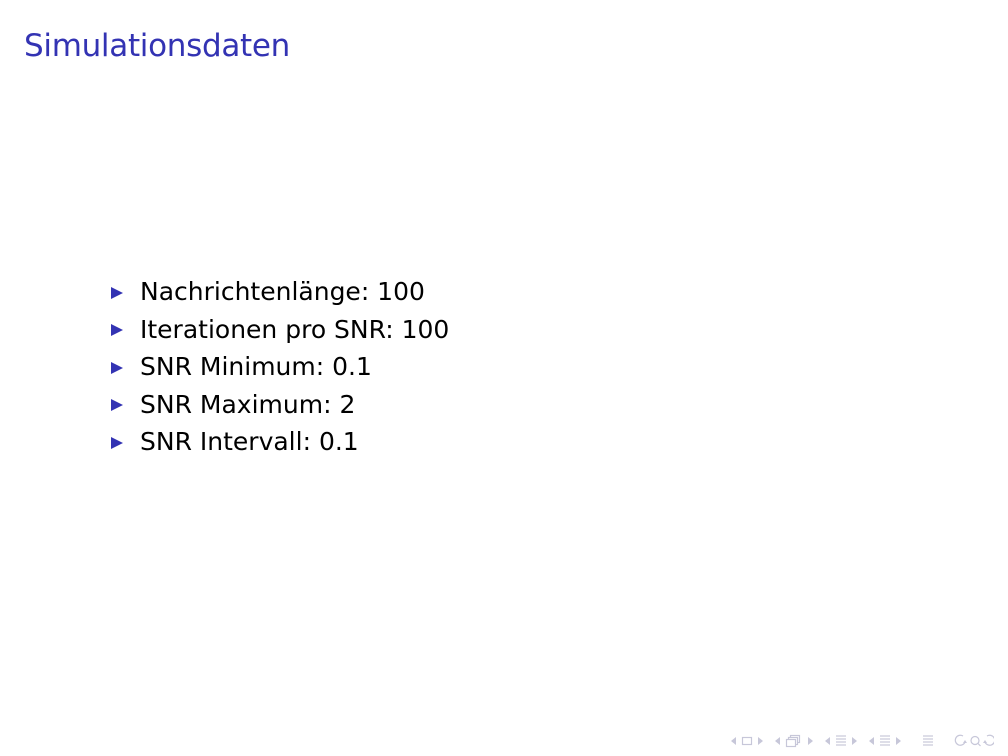 This screenshot has height=756, width=1008. I want to click on list-item-text: SNR Intervall: 0.1, so click(249, 442).